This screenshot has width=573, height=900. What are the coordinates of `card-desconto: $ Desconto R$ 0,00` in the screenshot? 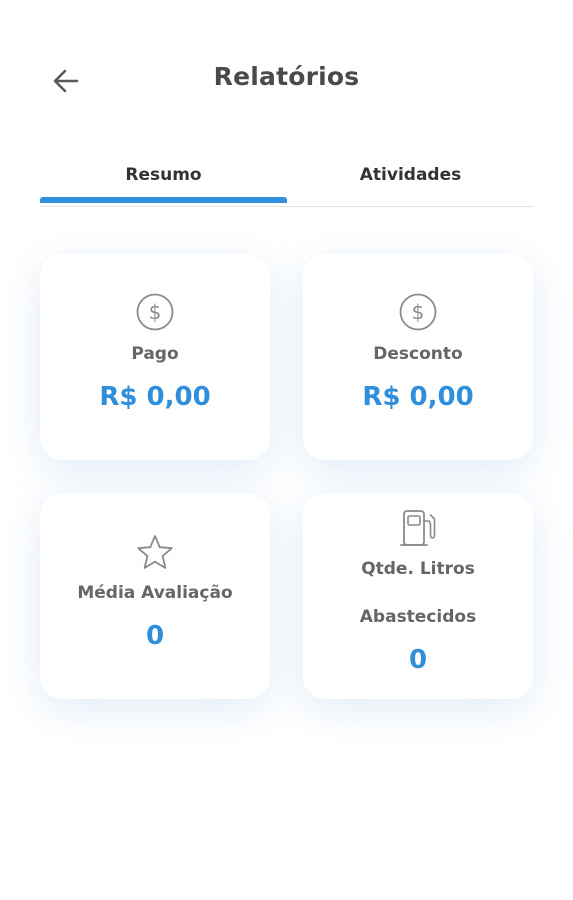 It's located at (418, 357).